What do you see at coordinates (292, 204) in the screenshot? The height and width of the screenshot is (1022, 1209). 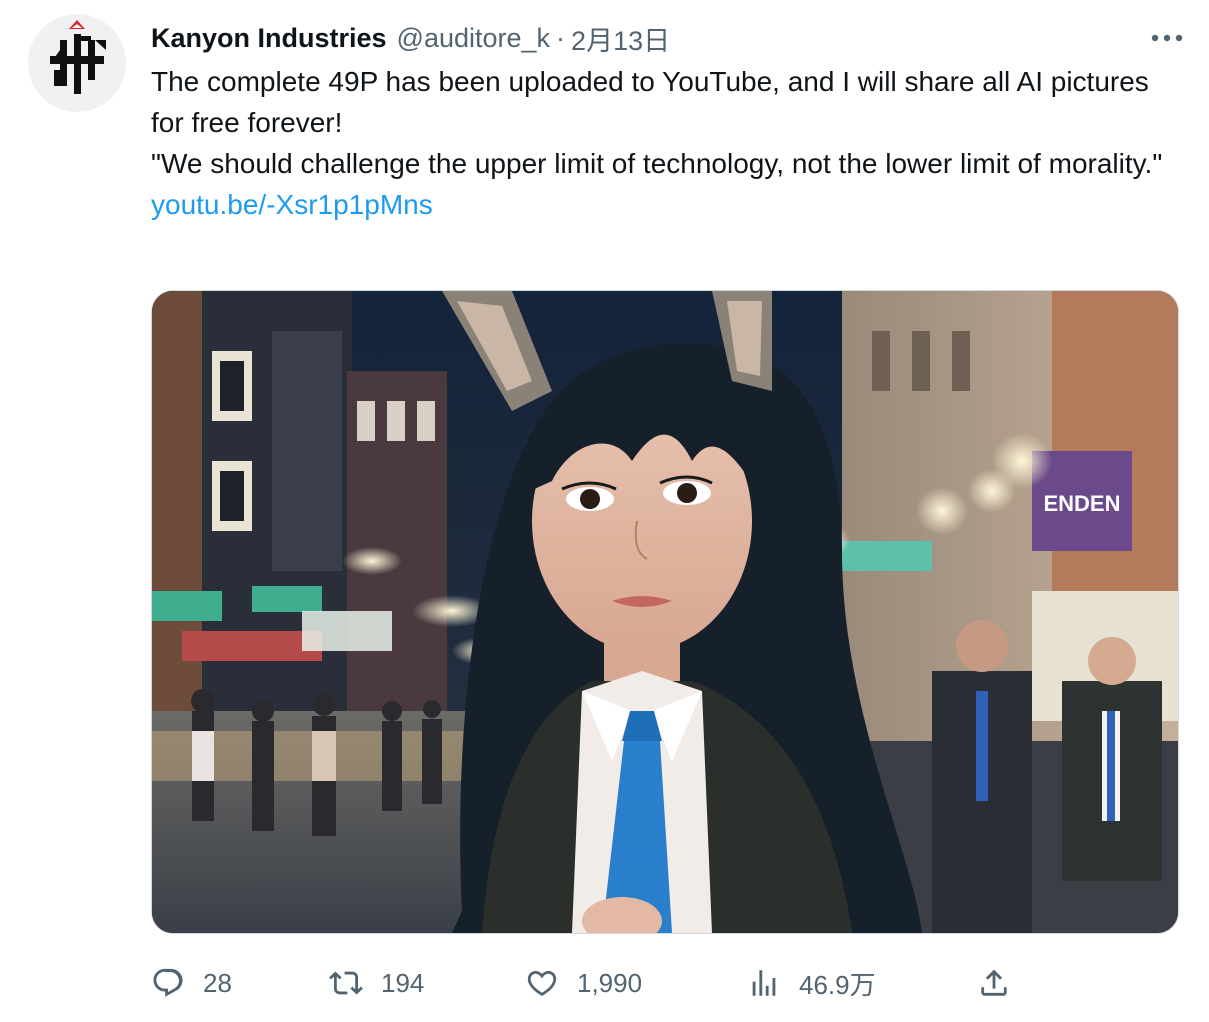 I see `youtube-link: youtu.be/-Xsr1p1pMns` at bounding box center [292, 204].